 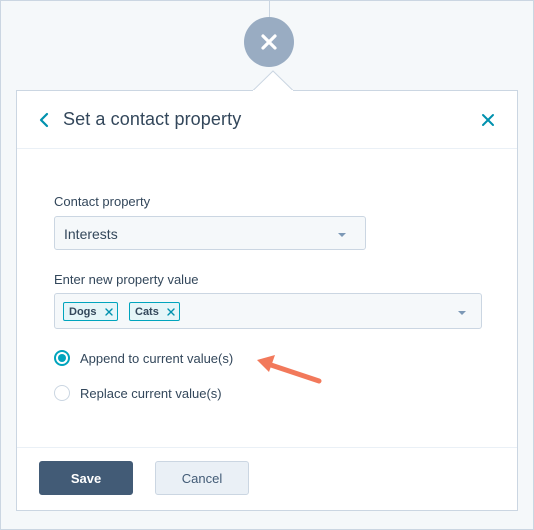 I want to click on contact-property-label: Contact property, so click(x=102, y=201).